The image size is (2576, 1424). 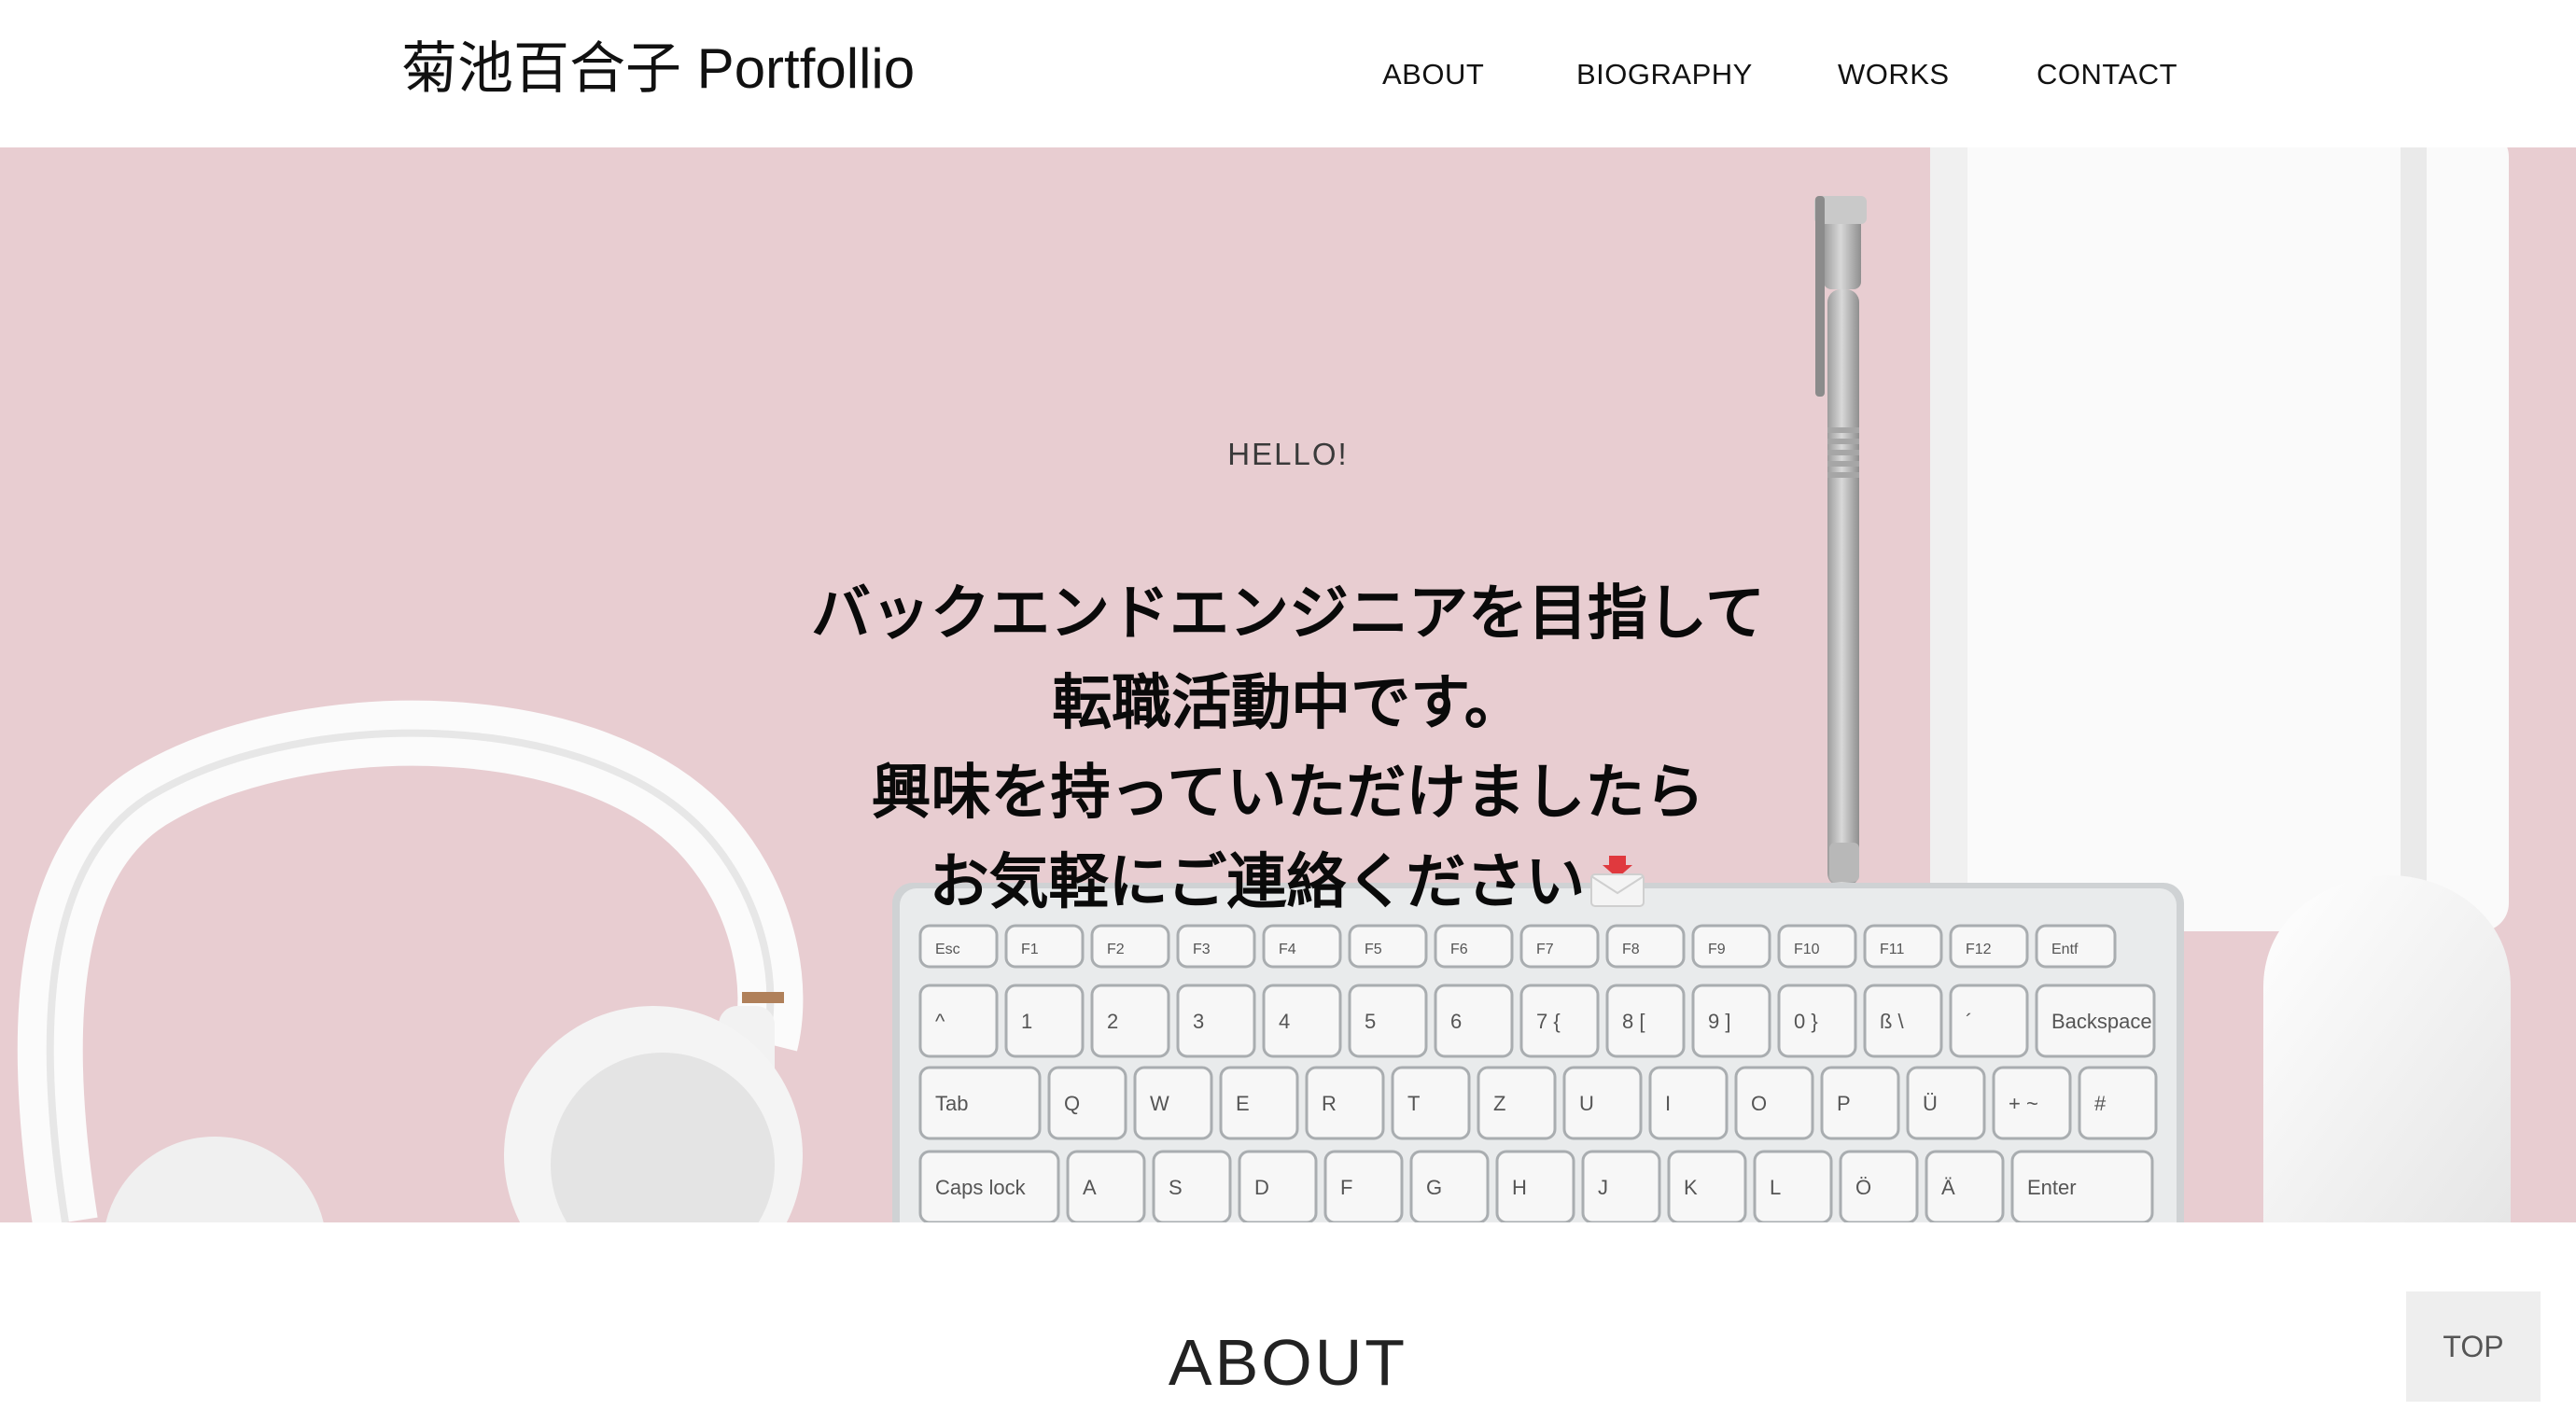 What do you see at coordinates (1892, 1021) in the screenshot?
I see `keyboard-key-label: ß \` at bounding box center [1892, 1021].